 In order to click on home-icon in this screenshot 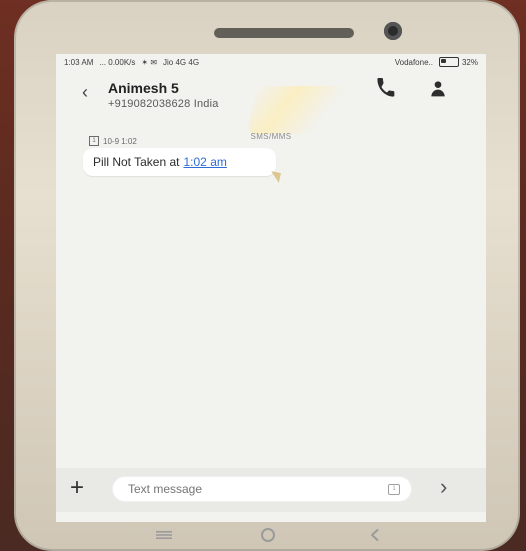, I will do `click(268, 535)`.